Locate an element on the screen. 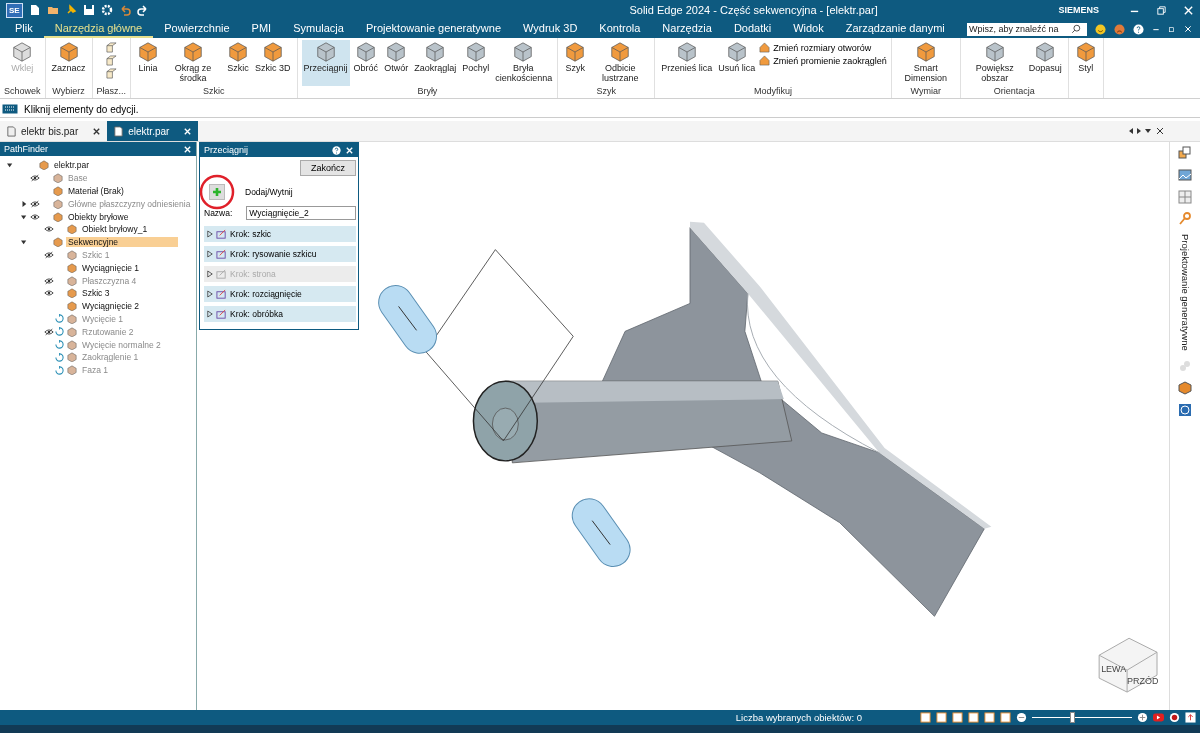  menu-tab: PMI is located at coordinates (261, 29).